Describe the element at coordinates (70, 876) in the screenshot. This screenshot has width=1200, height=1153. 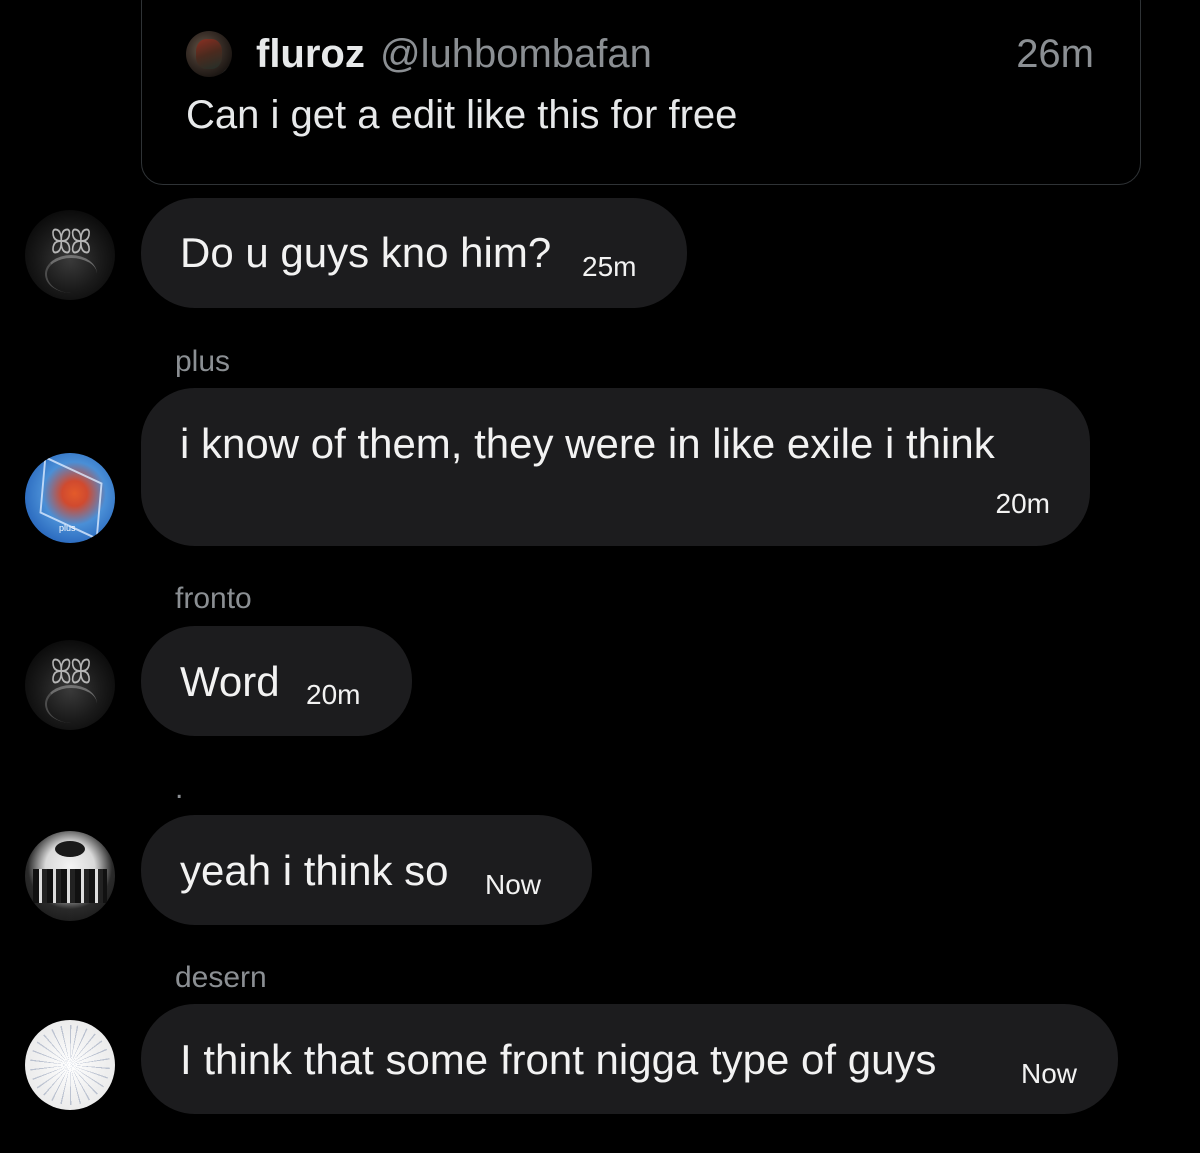
I see `band-photo-avatar-icon` at that location.